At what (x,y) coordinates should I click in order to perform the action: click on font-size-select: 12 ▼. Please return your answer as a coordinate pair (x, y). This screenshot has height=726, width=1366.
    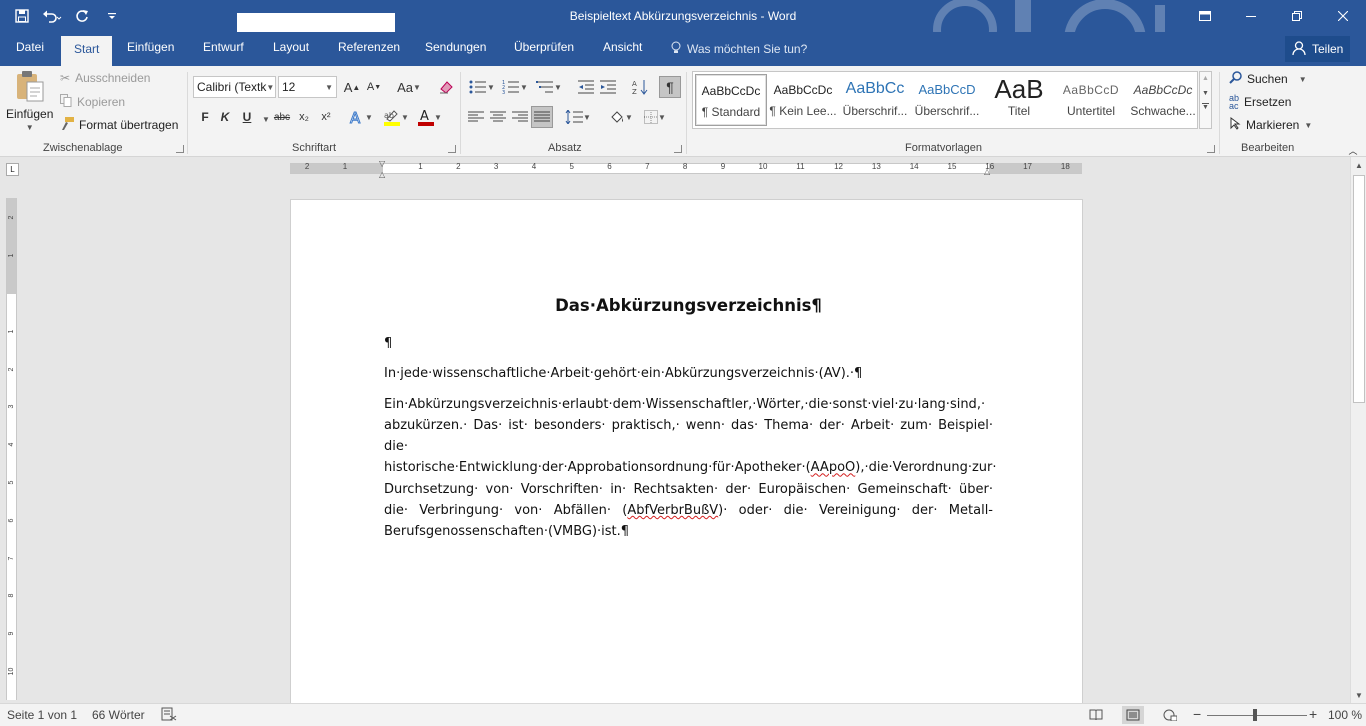
    Looking at the image, I should click on (307, 87).